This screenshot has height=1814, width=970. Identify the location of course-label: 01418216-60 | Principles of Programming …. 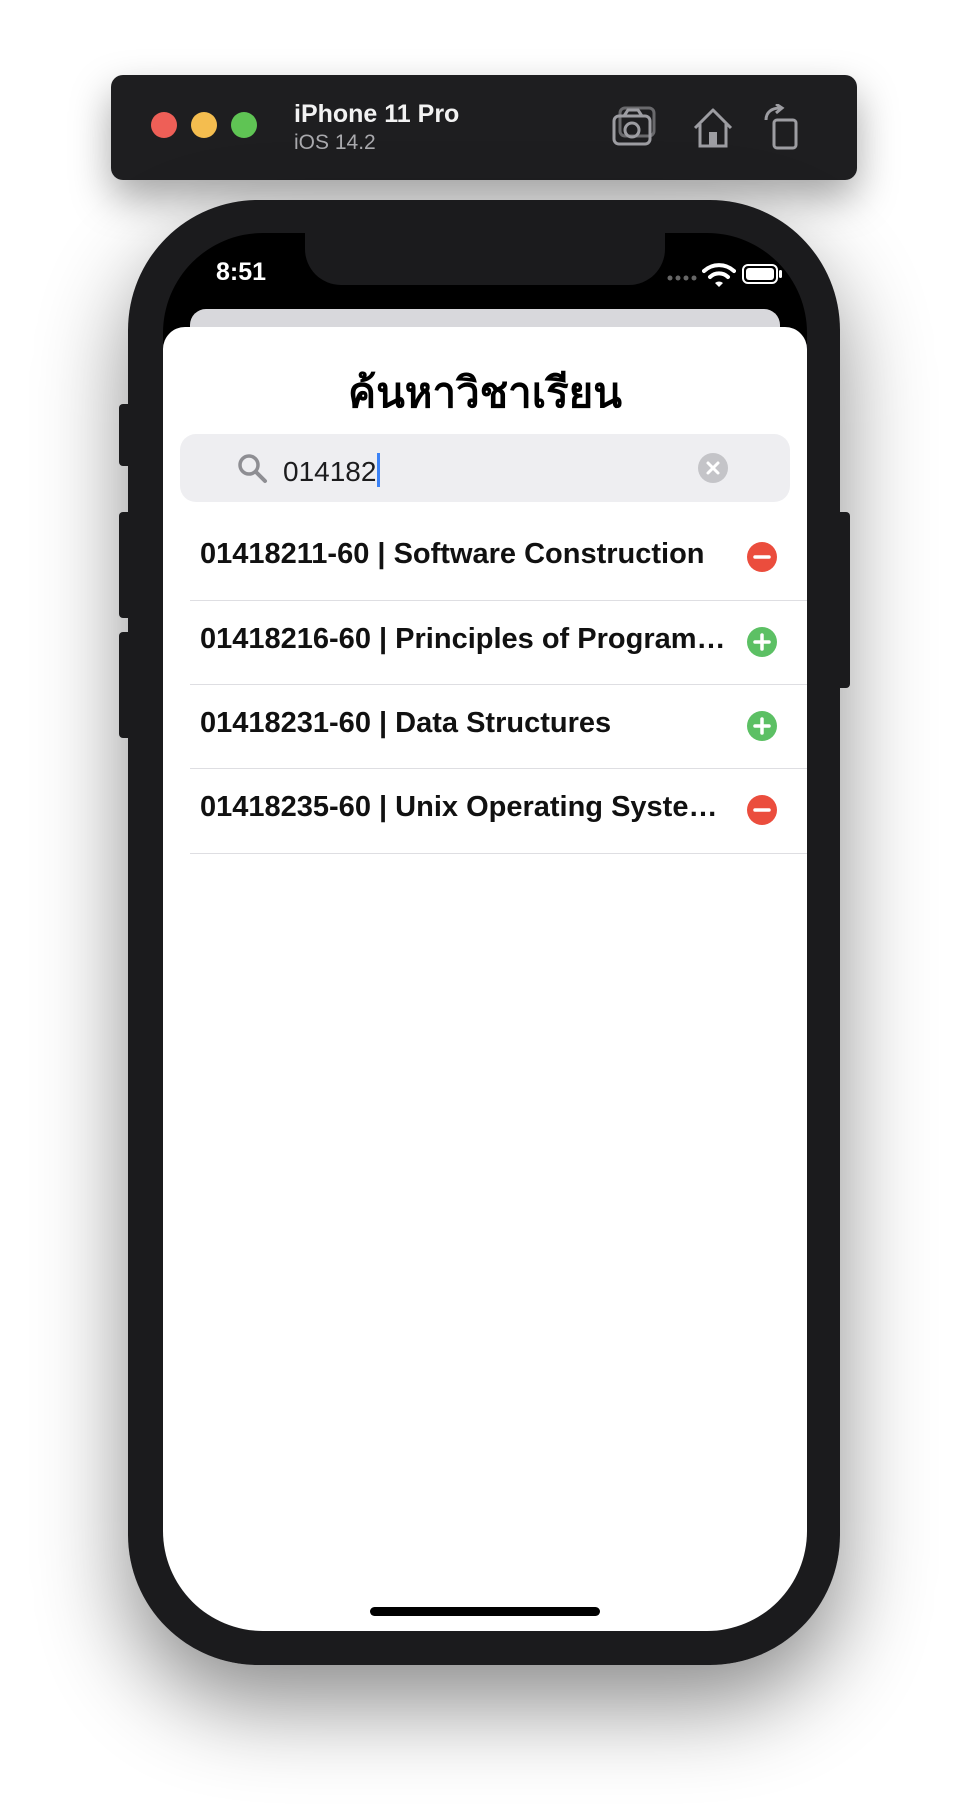
(465, 639).